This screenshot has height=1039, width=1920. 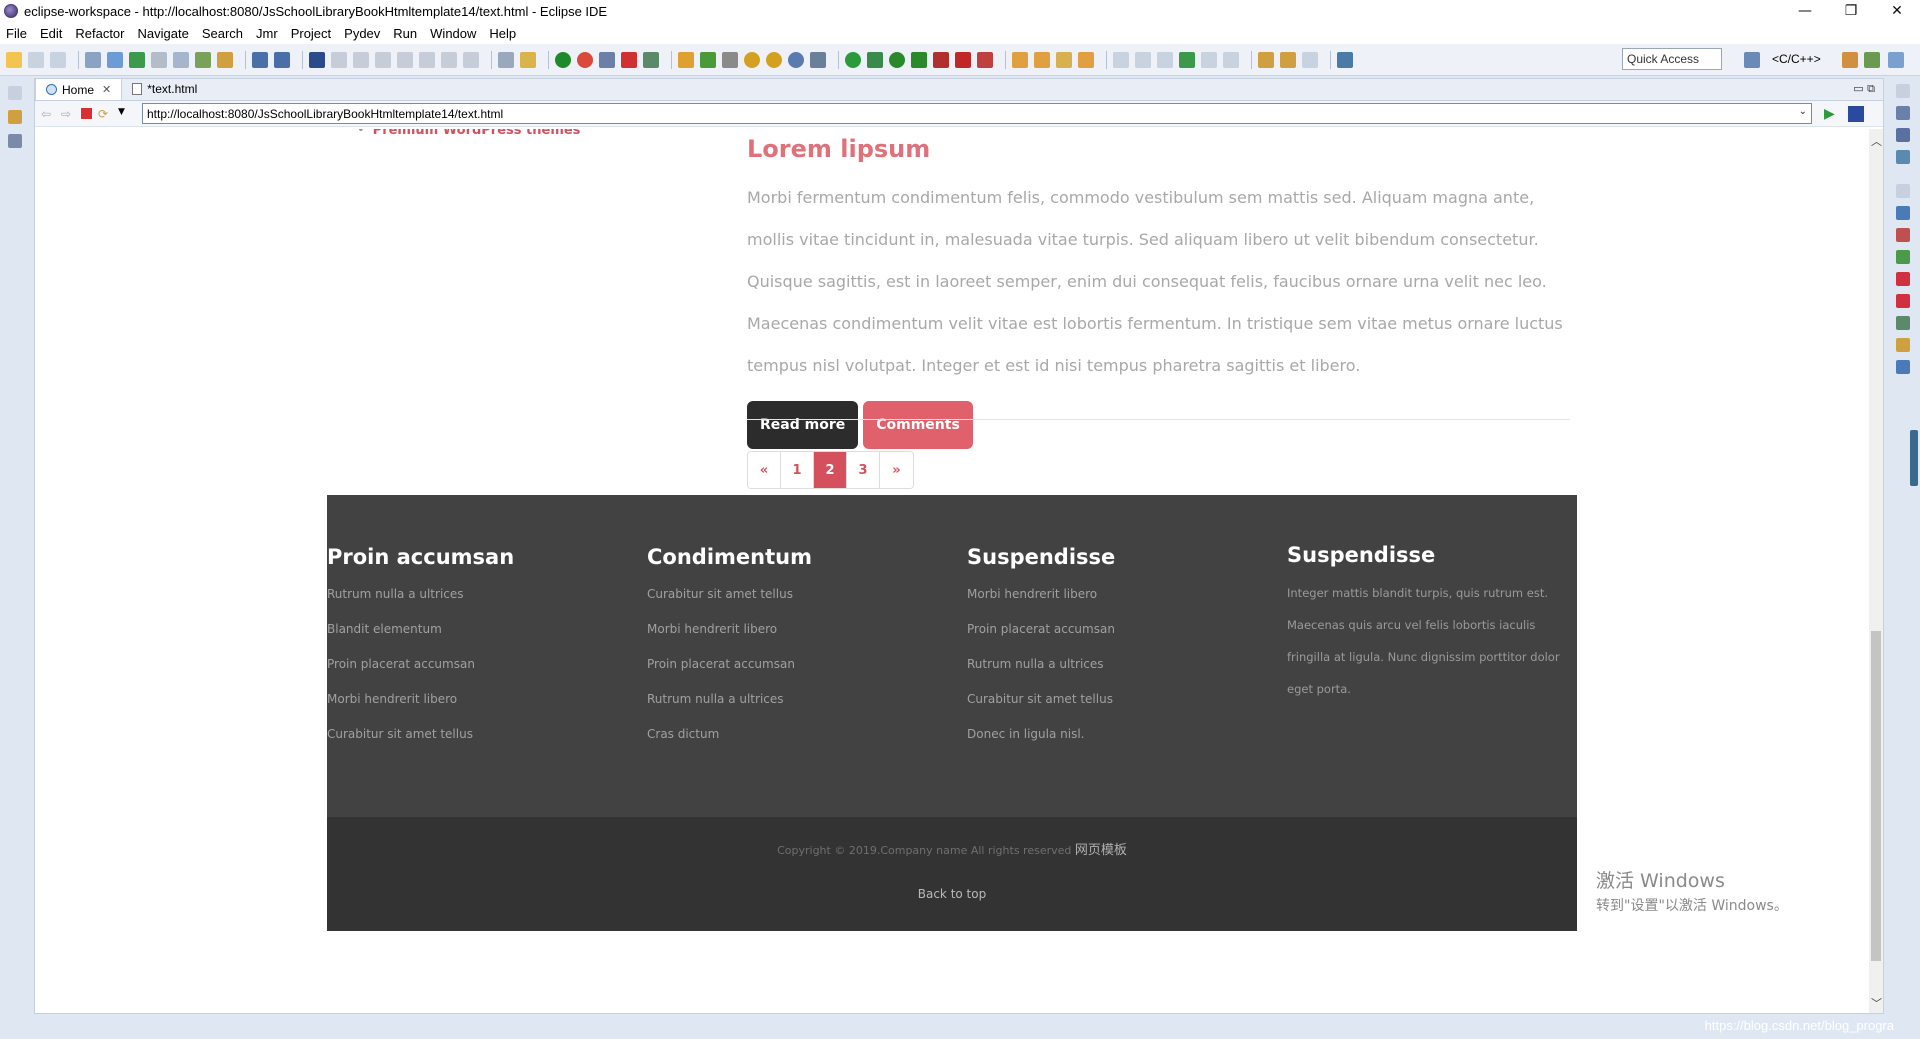 What do you see at coordinates (1903, 279) in the screenshot?
I see `markers-icon` at bounding box center [1903, 279].